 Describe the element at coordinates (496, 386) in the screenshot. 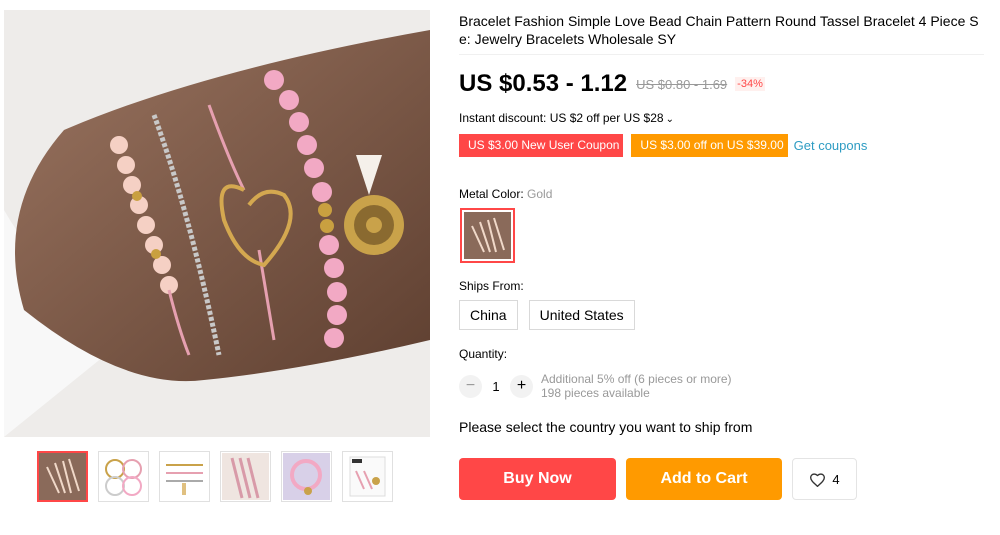

I see `quantity-value: 1` at that location.